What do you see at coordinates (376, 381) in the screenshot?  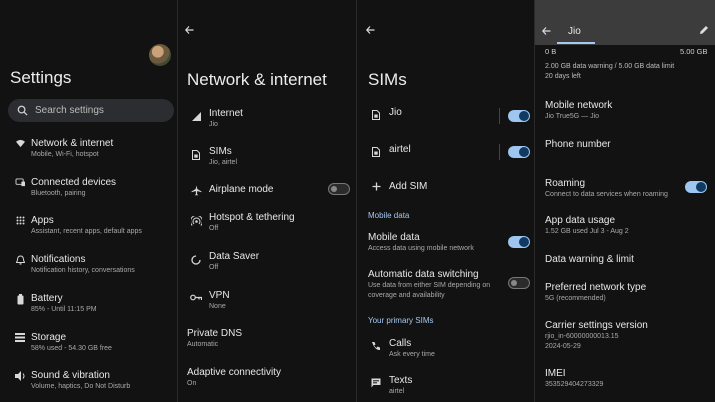 I see `message-icon` at bounding box center [376, 381].